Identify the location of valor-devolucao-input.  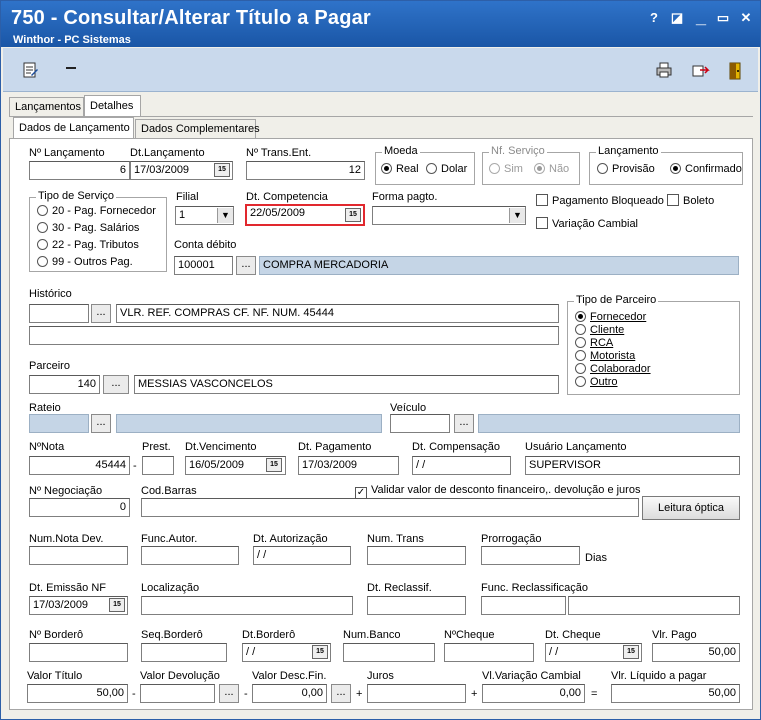
(177, 693).